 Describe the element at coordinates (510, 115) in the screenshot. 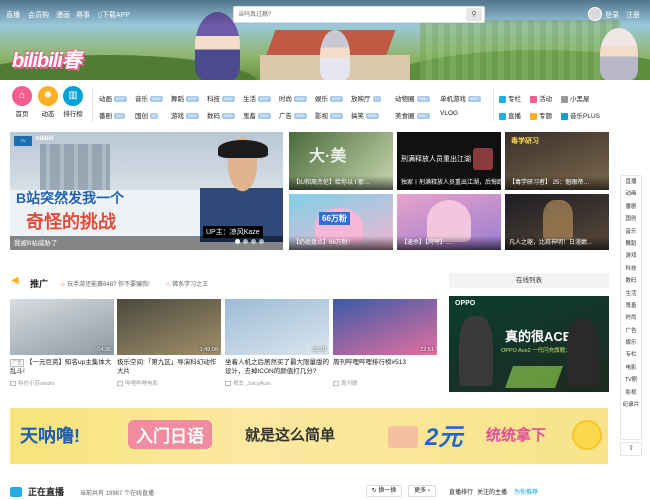

I see `quick-link-3: 直播` at that location.